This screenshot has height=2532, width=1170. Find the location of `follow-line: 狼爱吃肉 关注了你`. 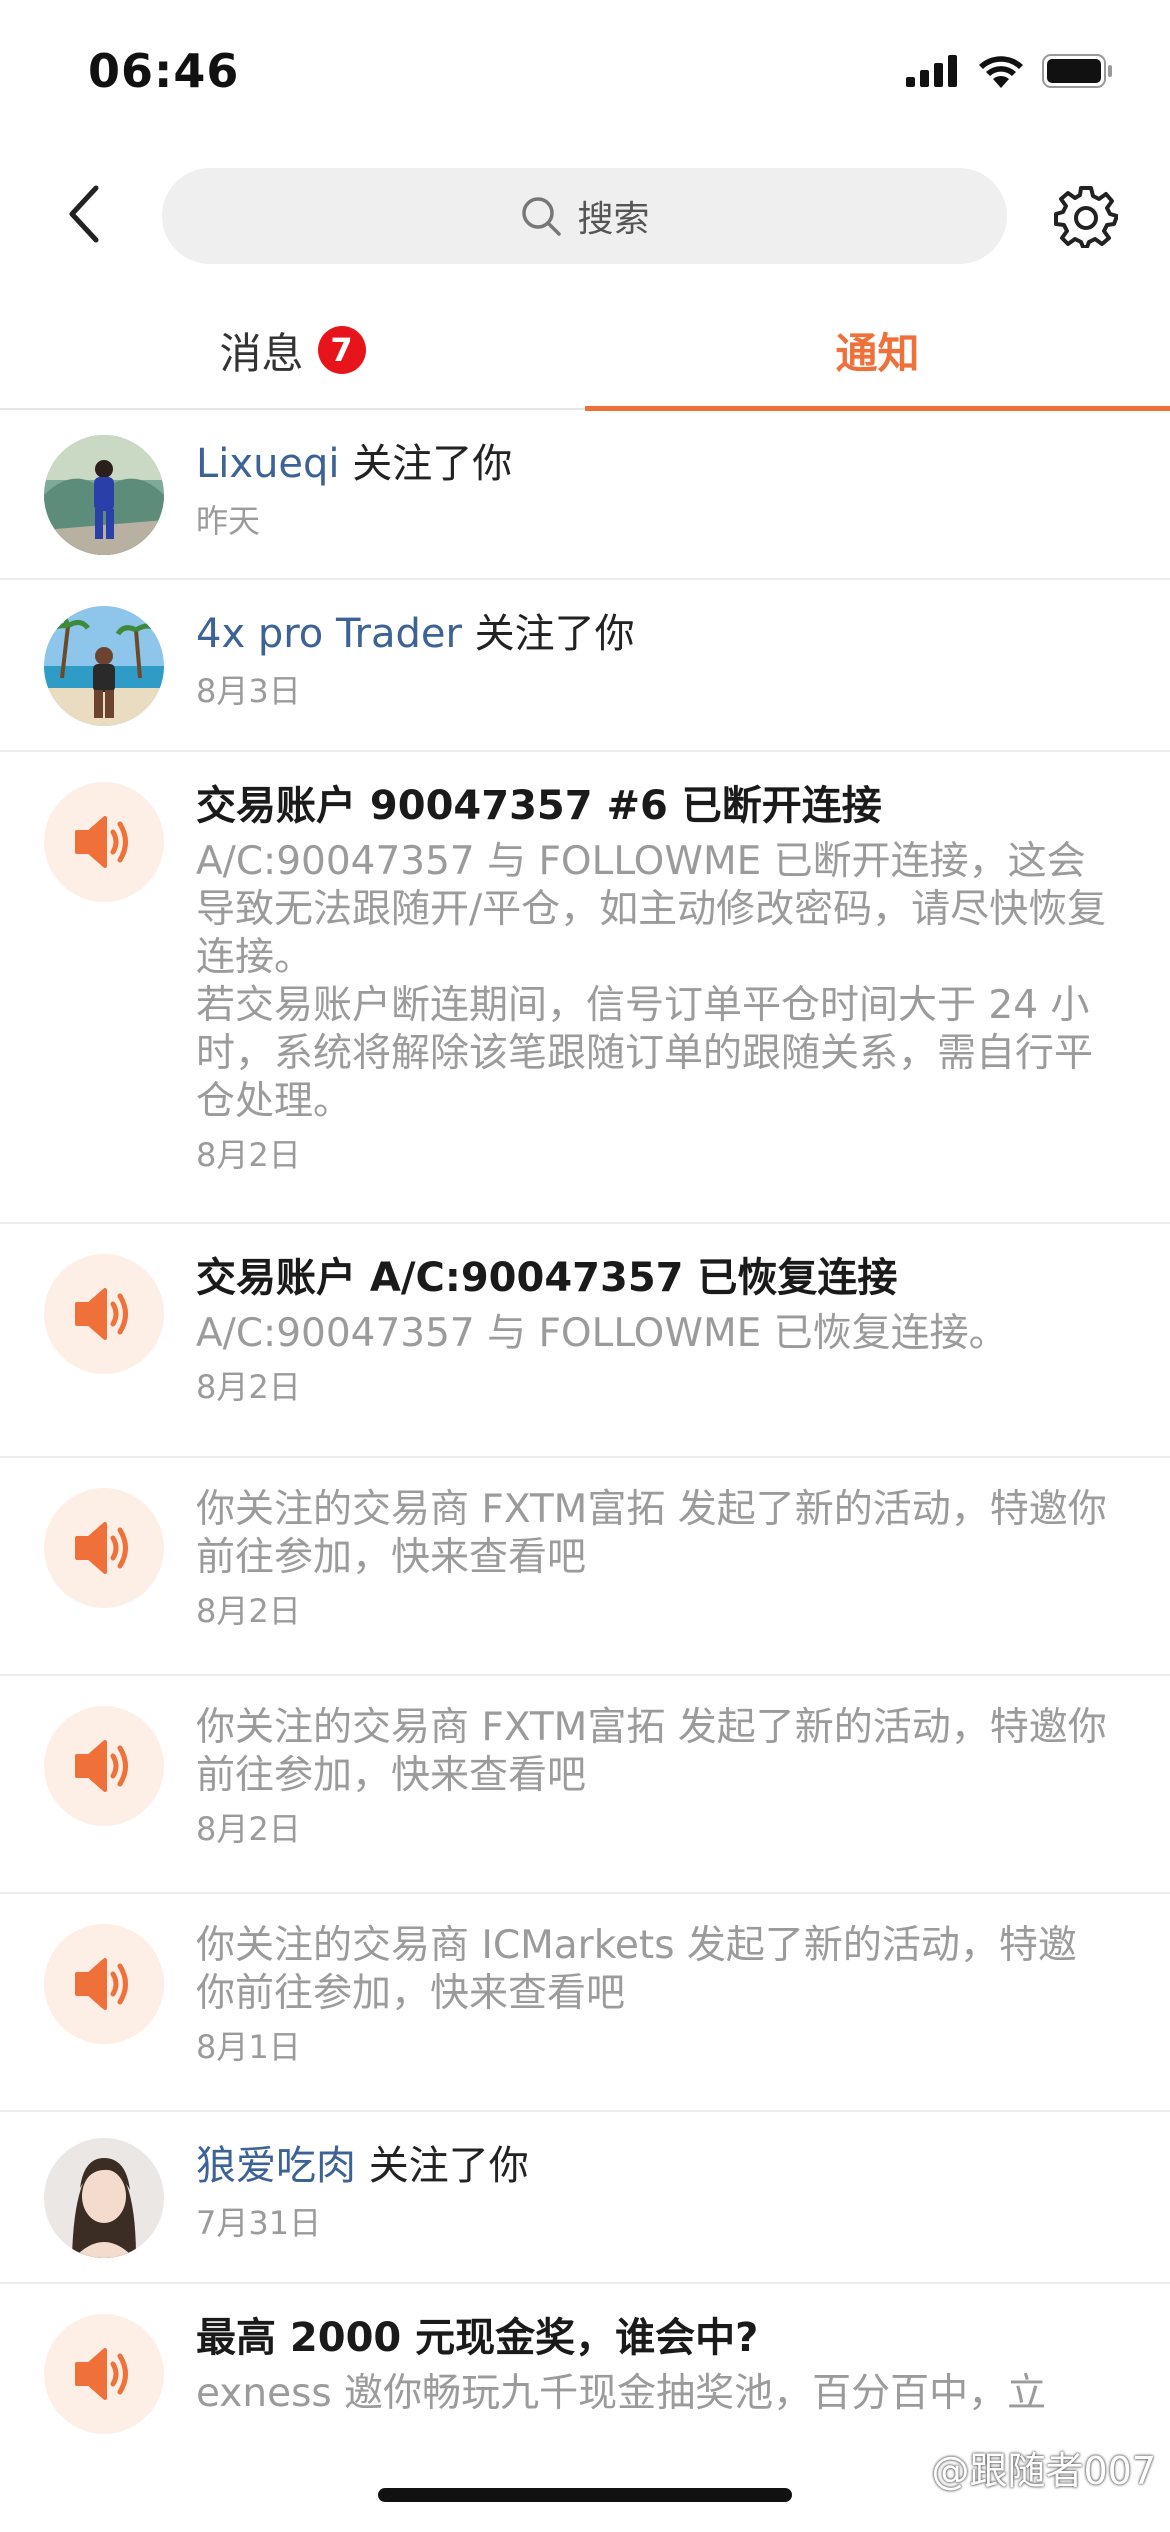

follow-line: 狼爱吃肉 关注了你 is located at coordinates (655, 2166).